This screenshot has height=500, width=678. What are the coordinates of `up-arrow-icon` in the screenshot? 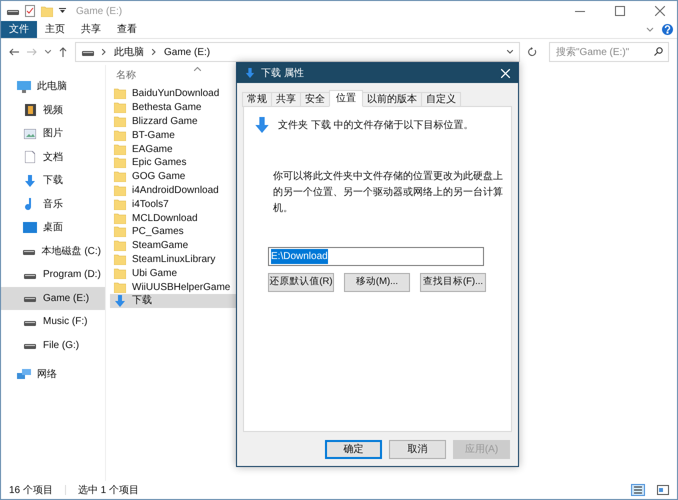 It's located at (63, 52).